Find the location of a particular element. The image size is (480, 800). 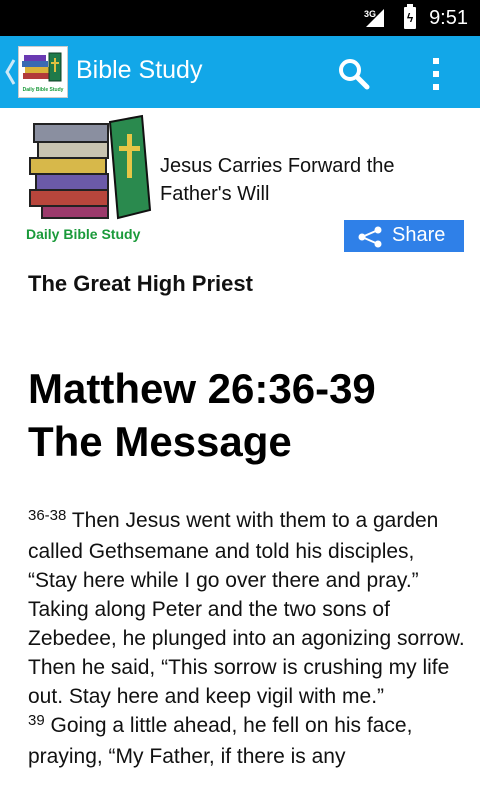

search-icon is located at coordinates (354, 74).